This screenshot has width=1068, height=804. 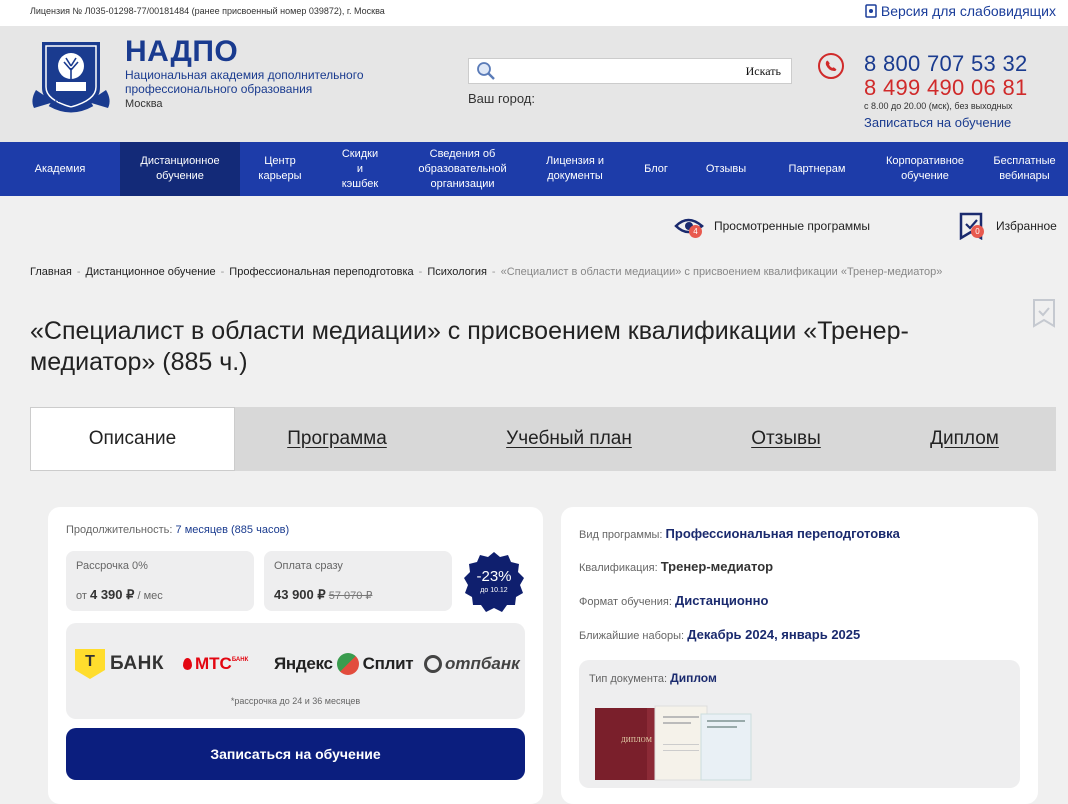 I want to click on discount-value: -23%, so click(x=494, y=576).